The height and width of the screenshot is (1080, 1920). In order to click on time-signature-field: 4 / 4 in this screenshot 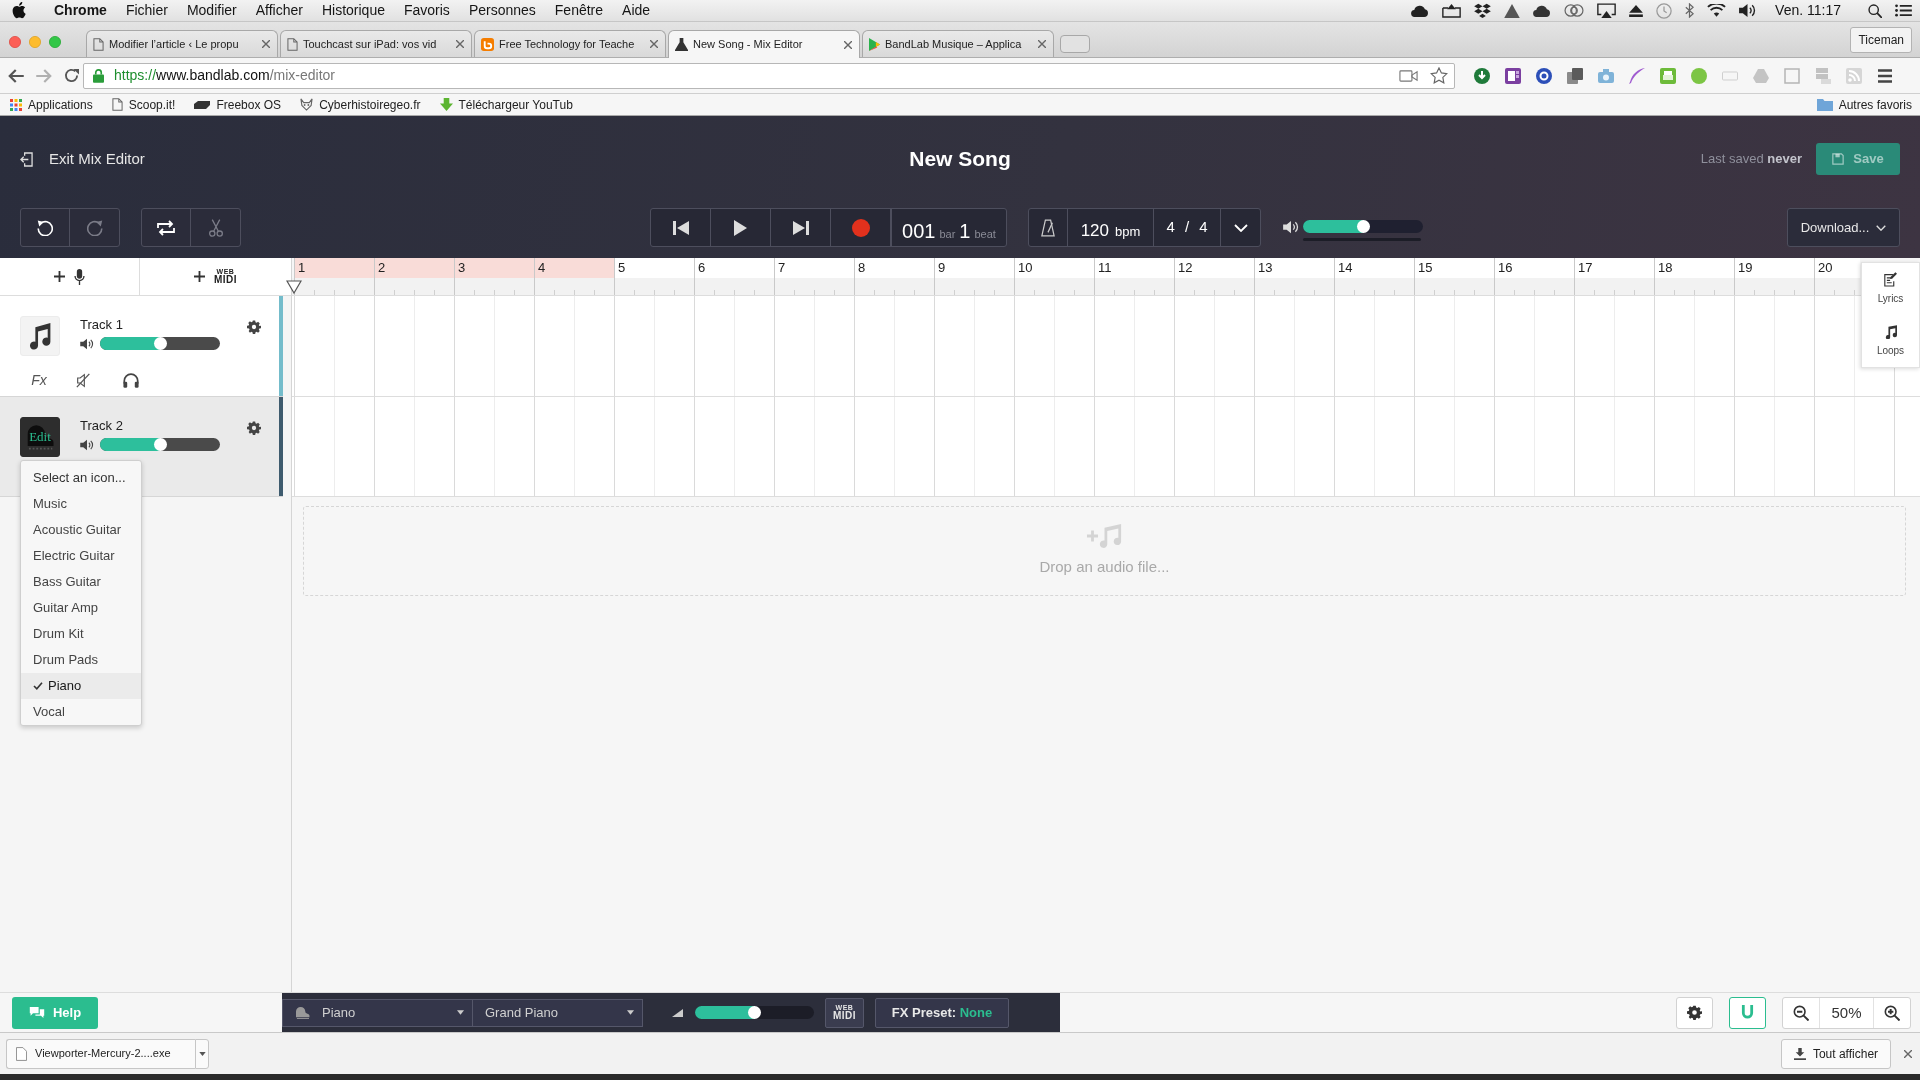, I will do `click(1187, 227)`.